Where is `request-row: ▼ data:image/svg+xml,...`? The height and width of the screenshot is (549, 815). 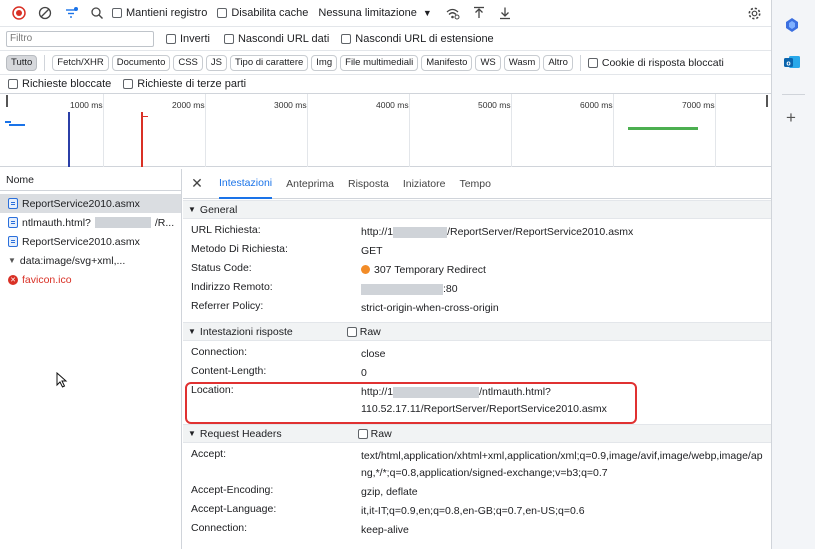
request-row: ▼ data:image/svg+xml,... is located at coordinates (90, 260).